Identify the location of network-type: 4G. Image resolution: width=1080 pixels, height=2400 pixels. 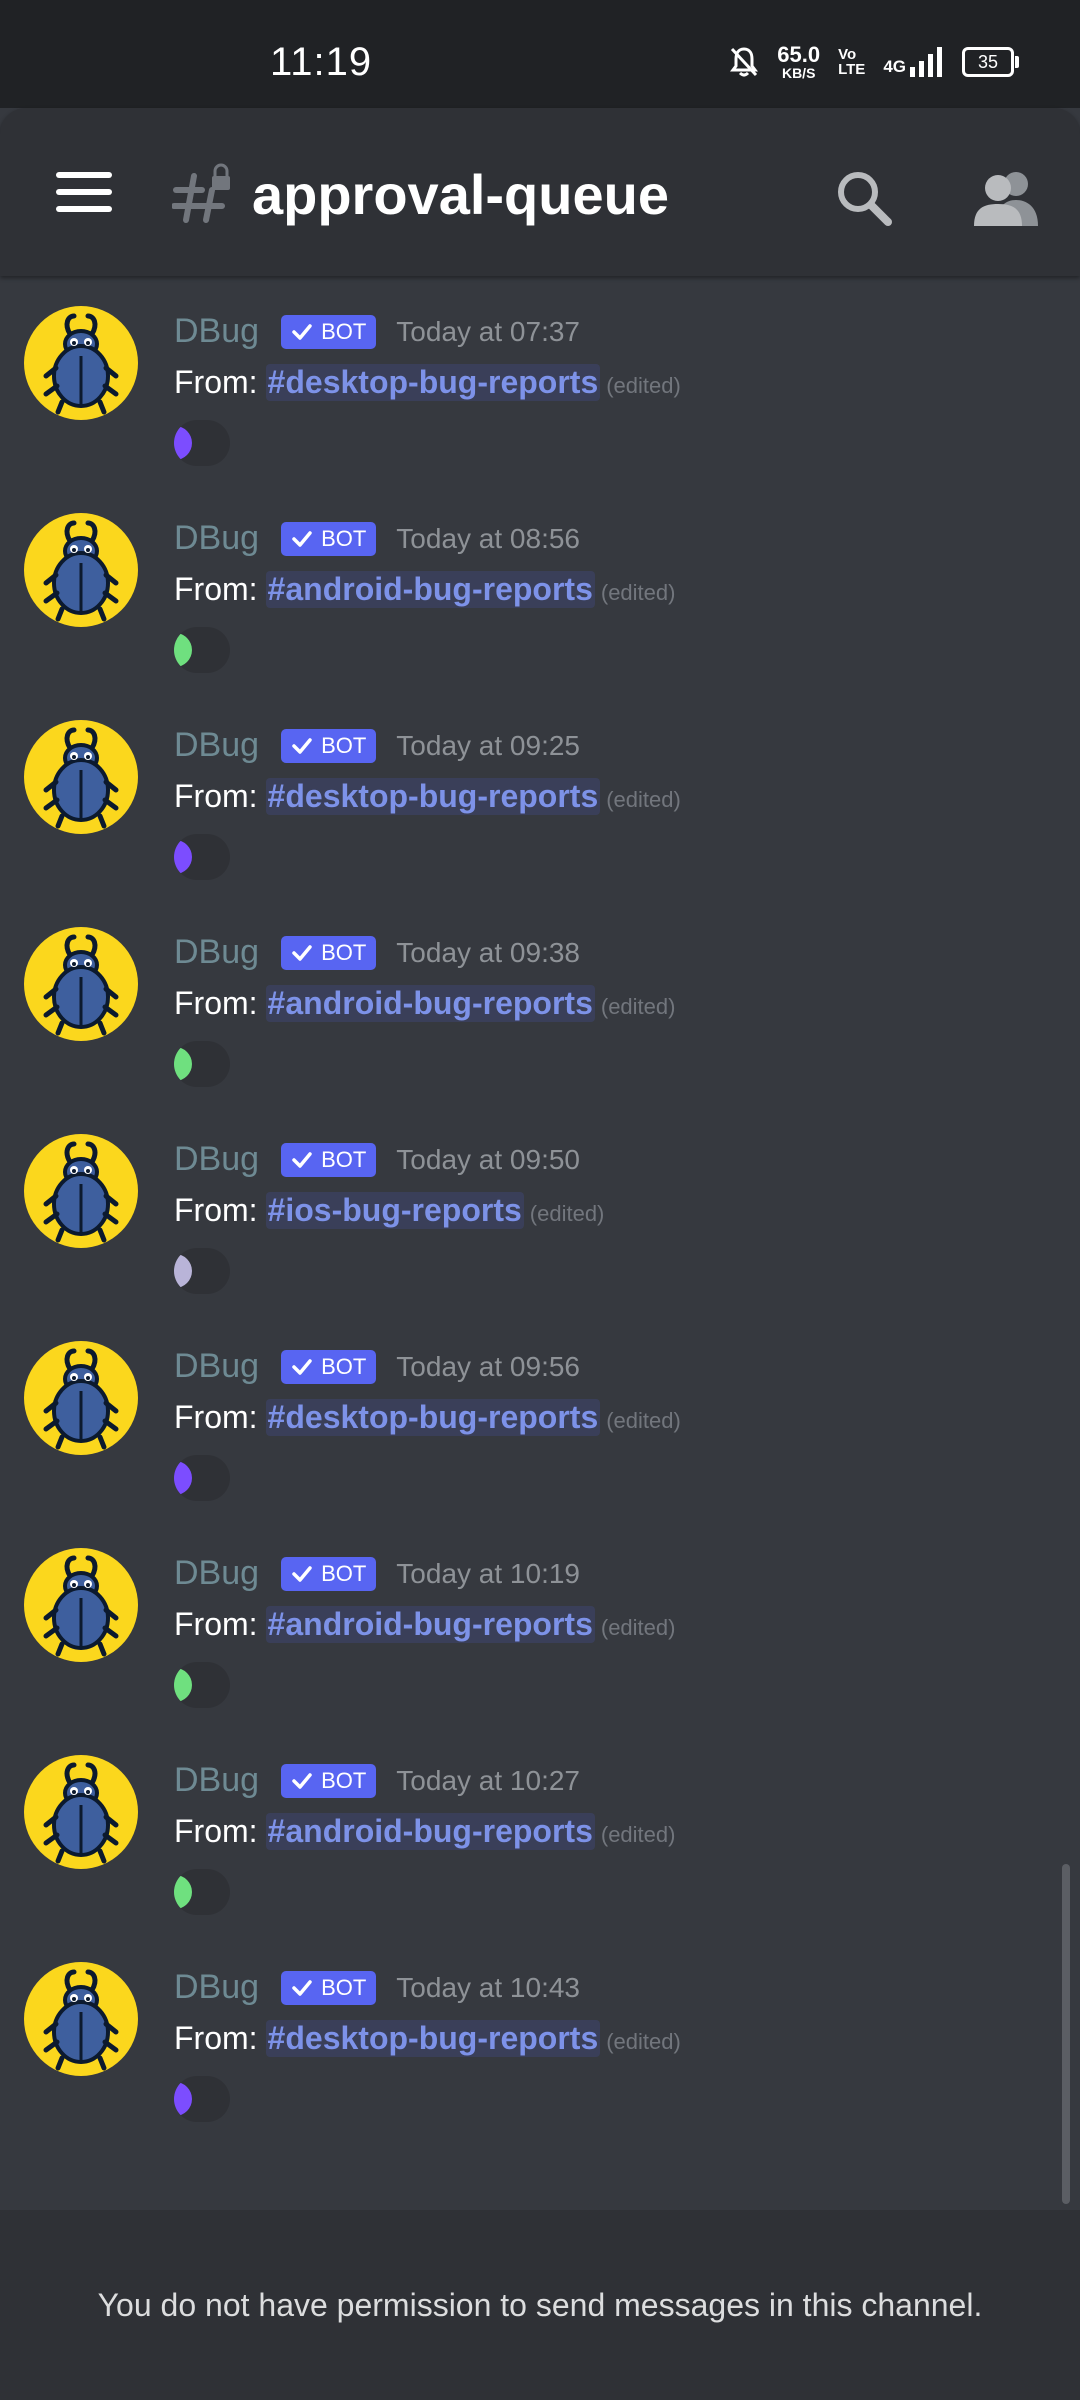
(913, 62).